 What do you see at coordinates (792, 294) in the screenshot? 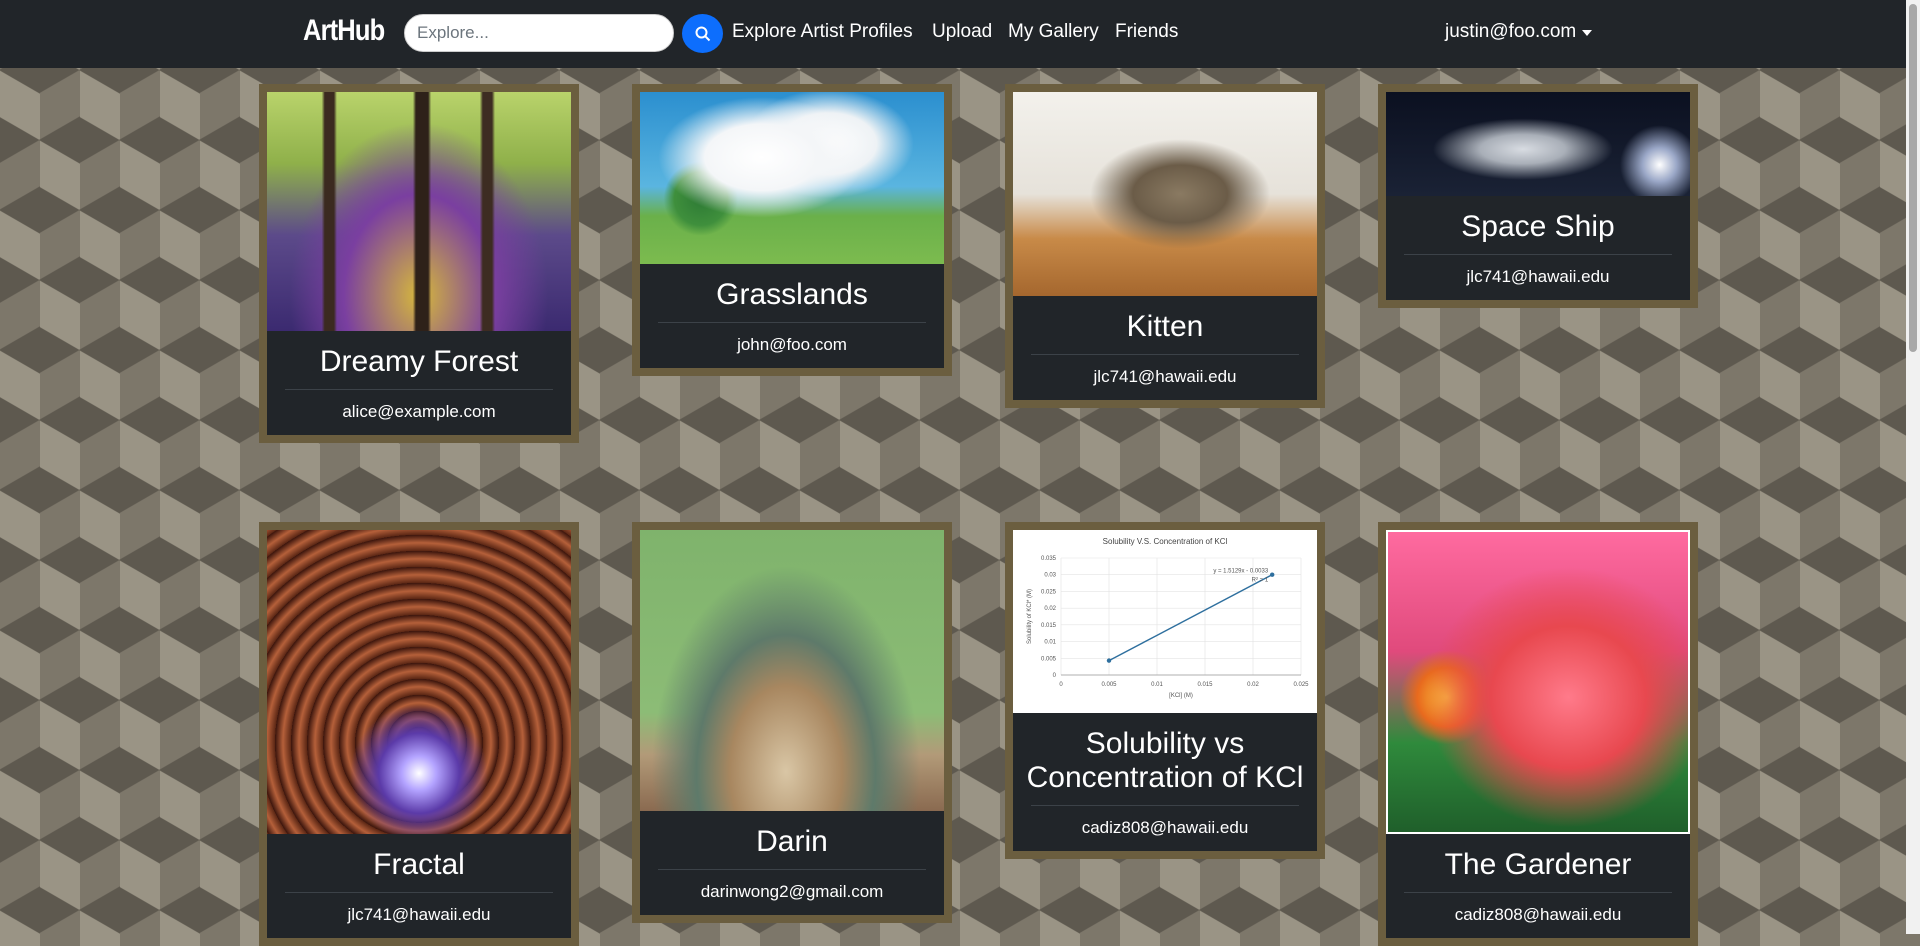
I see `artwork-title: Grasslands` at bounding box center [792, 294].